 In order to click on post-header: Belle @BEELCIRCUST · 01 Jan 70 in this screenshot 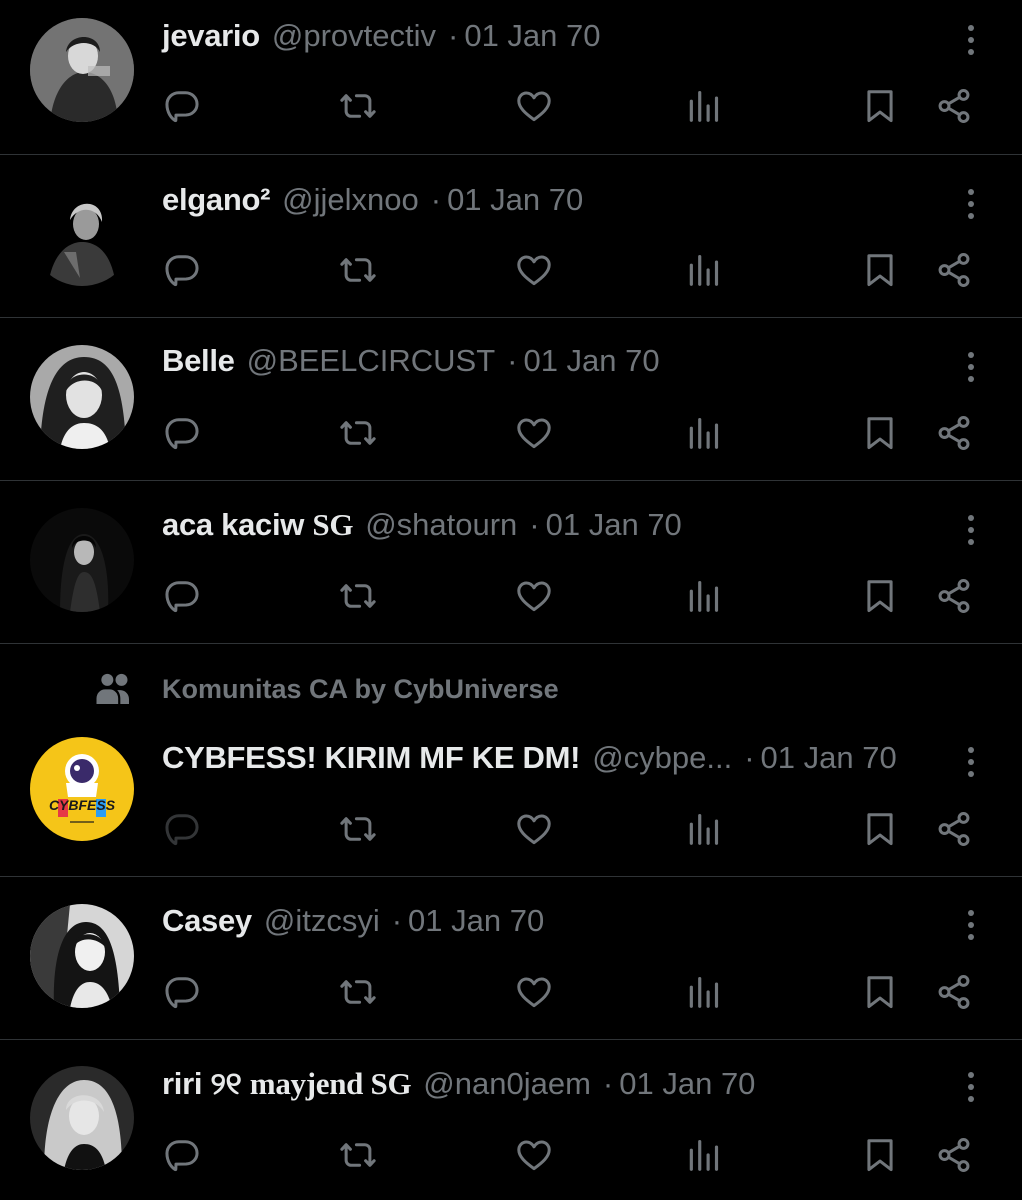, I will do `click(552, 361)`.